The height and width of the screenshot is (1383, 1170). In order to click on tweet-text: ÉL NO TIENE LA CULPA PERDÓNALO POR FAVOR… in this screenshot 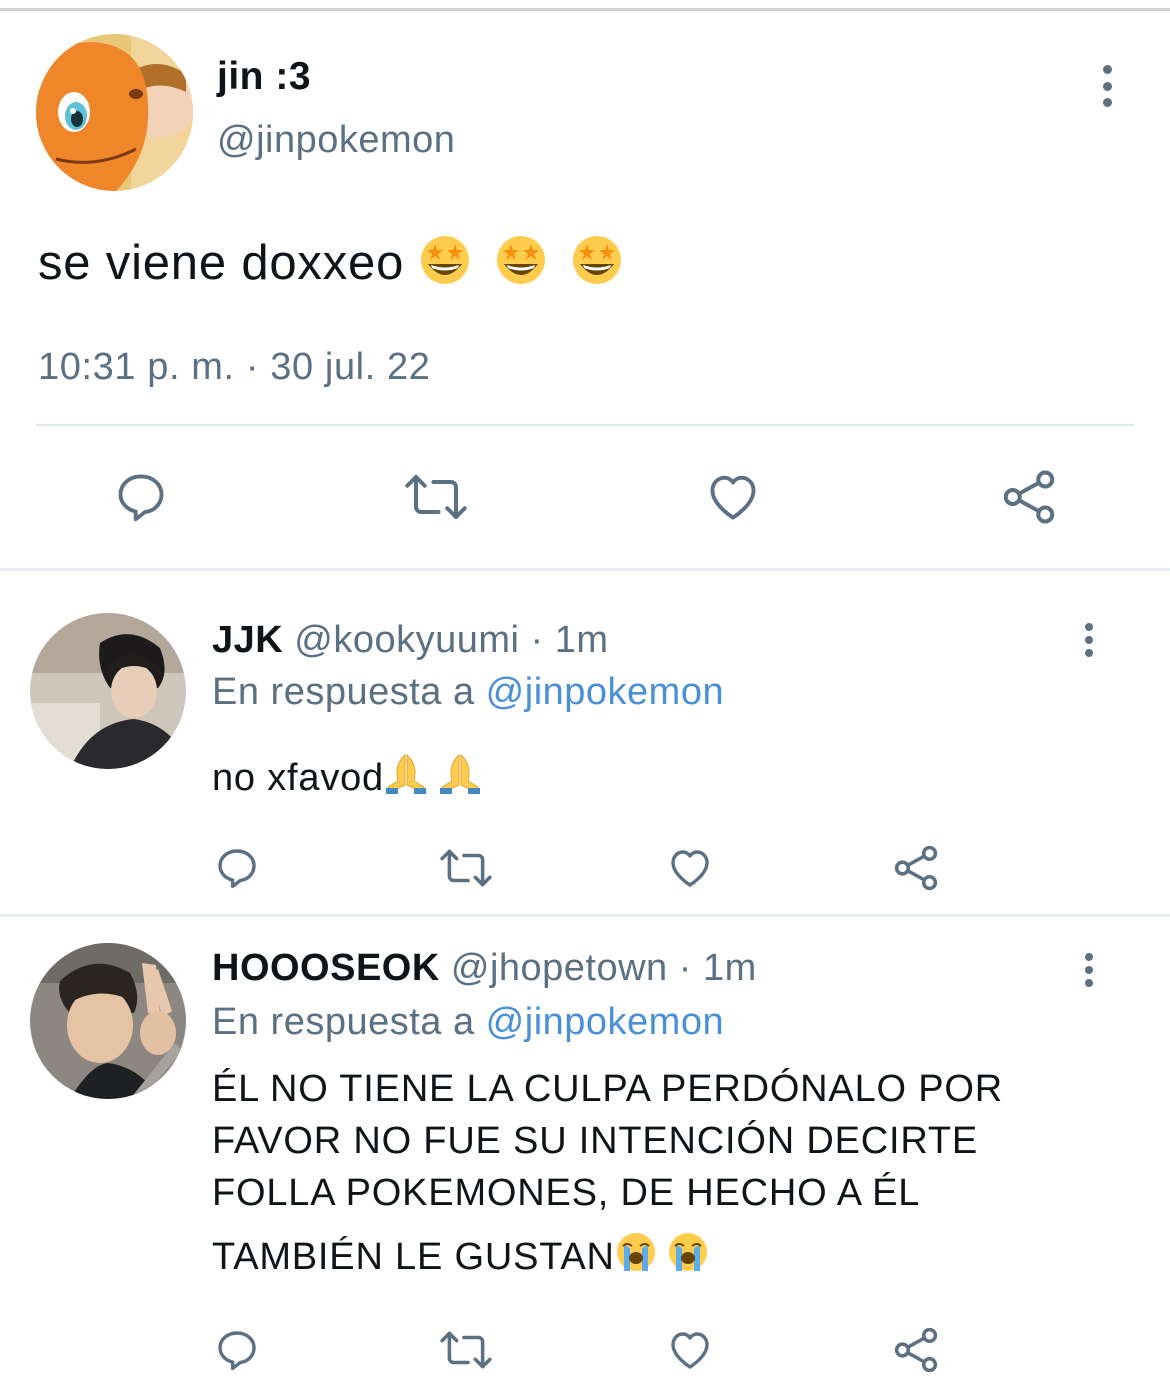, I will do `click(652, 1175)`.